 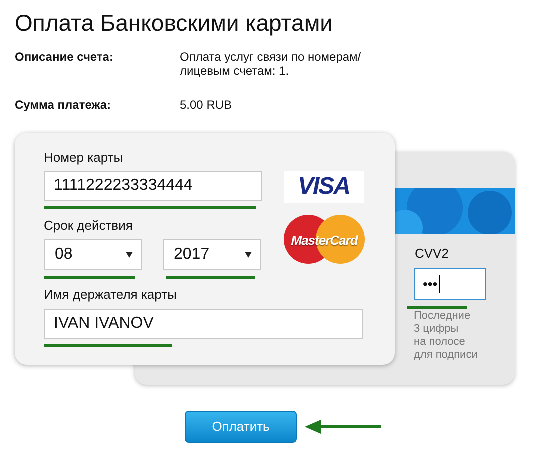 What do you see at coordinates (446, 336) in the screenshot?
I see `cvv-hint: Последние 3 цифры на полосе для подписи` at bounding box center [446, 336].